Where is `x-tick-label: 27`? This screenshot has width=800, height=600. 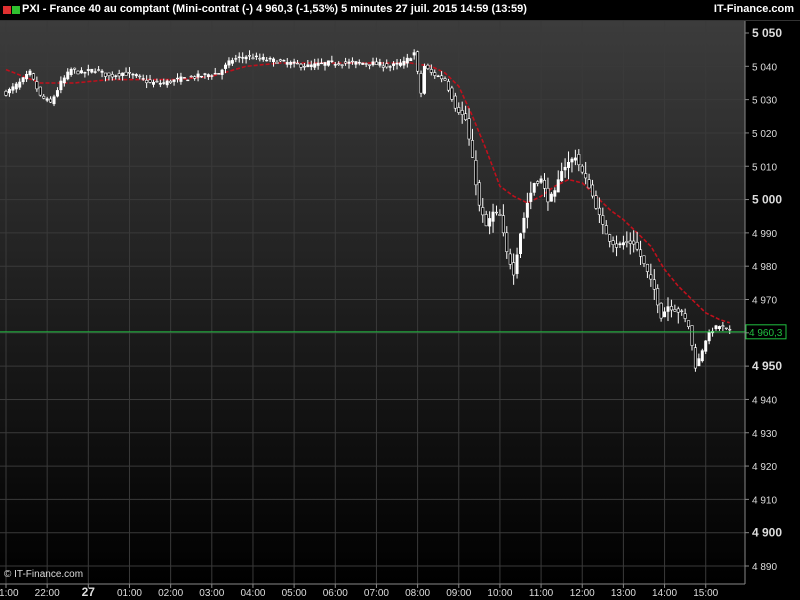
x-tick-label: 27 is located at coordinates (89, 592).